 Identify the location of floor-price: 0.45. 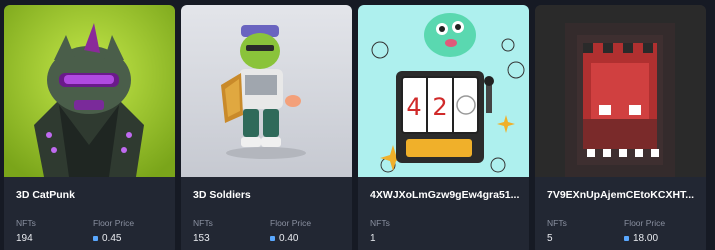
(107, 238).